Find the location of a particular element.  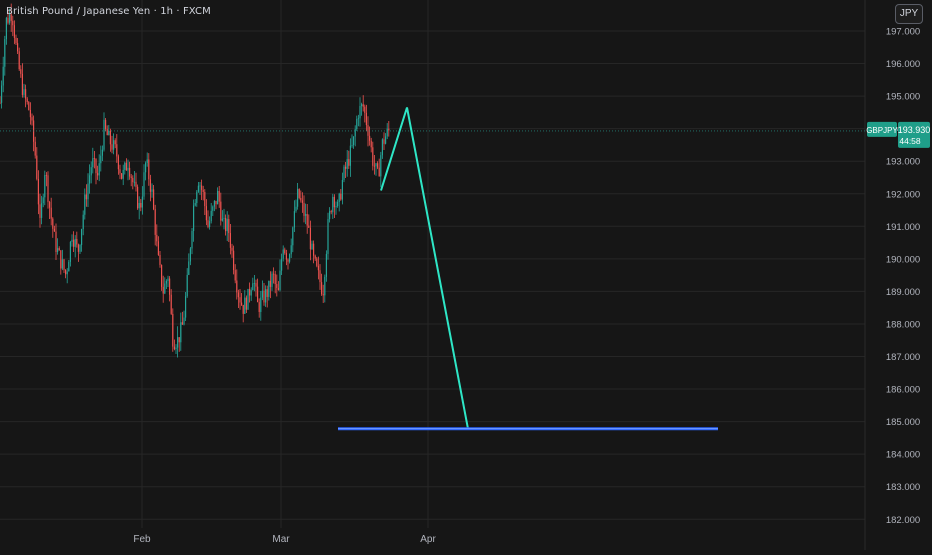

y-tick-label: 190.000 is located at coordinates (903, 259).